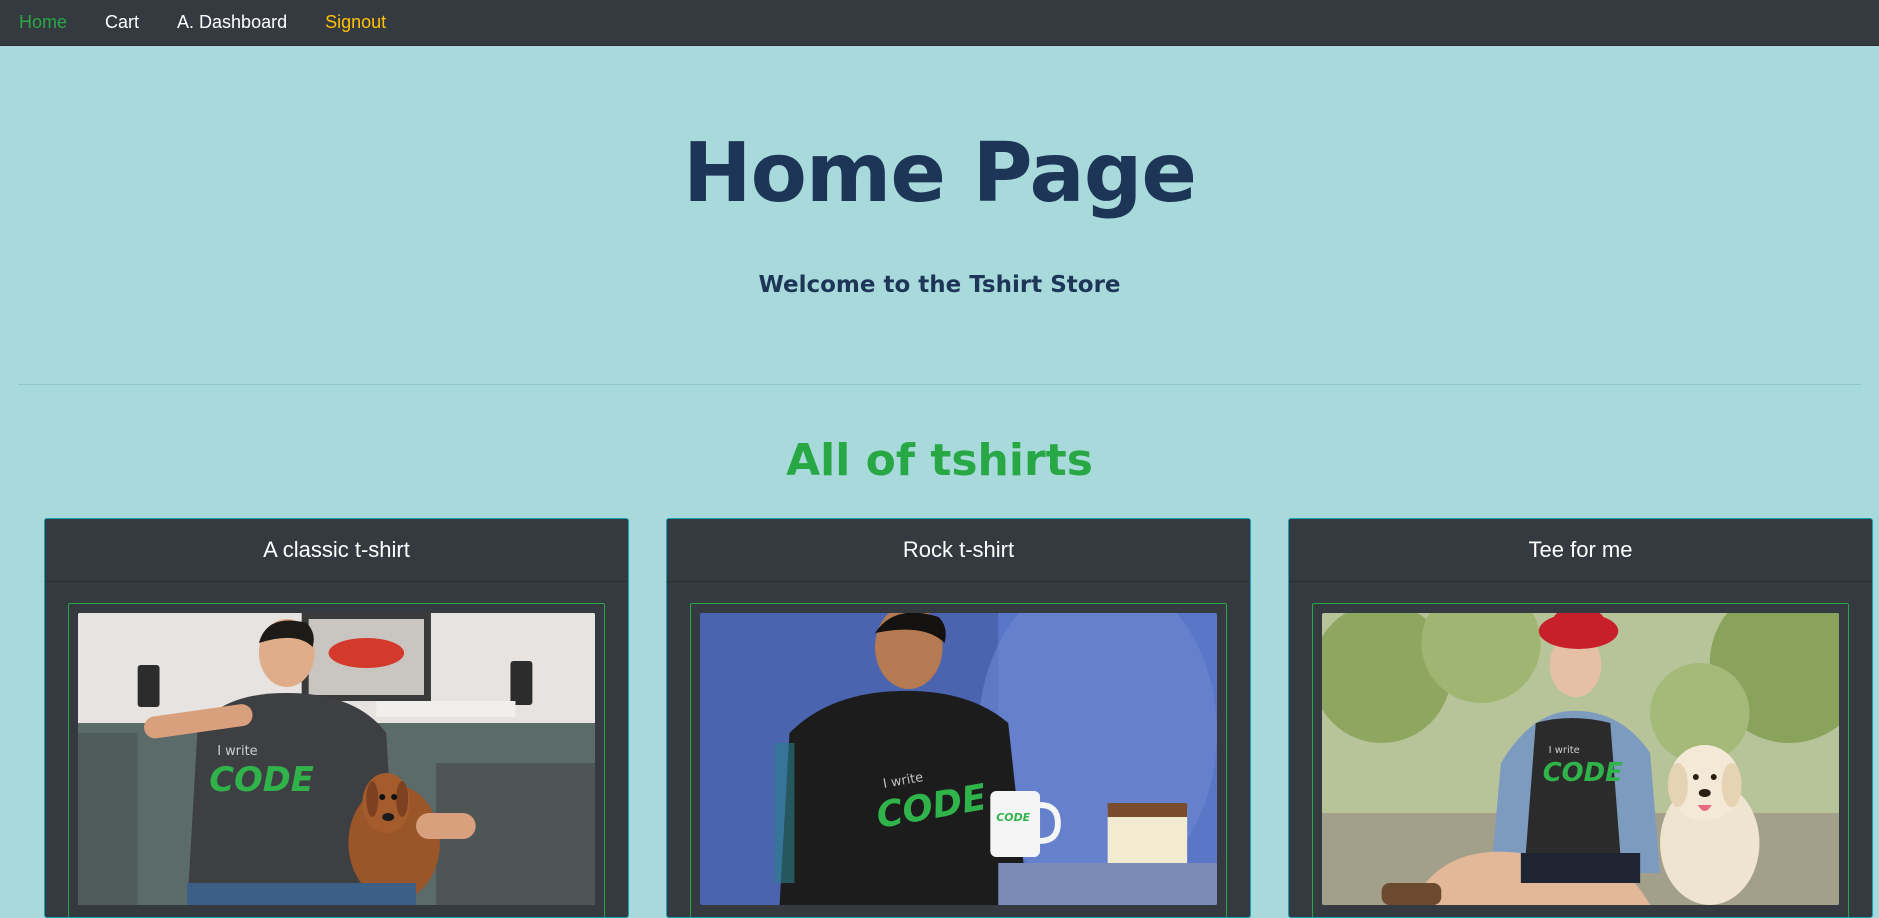  Describe the element at coordinates (939, 23) in the screenshot. I see `top-navbar: Home Cart A. Dashboard Signout` at that location.